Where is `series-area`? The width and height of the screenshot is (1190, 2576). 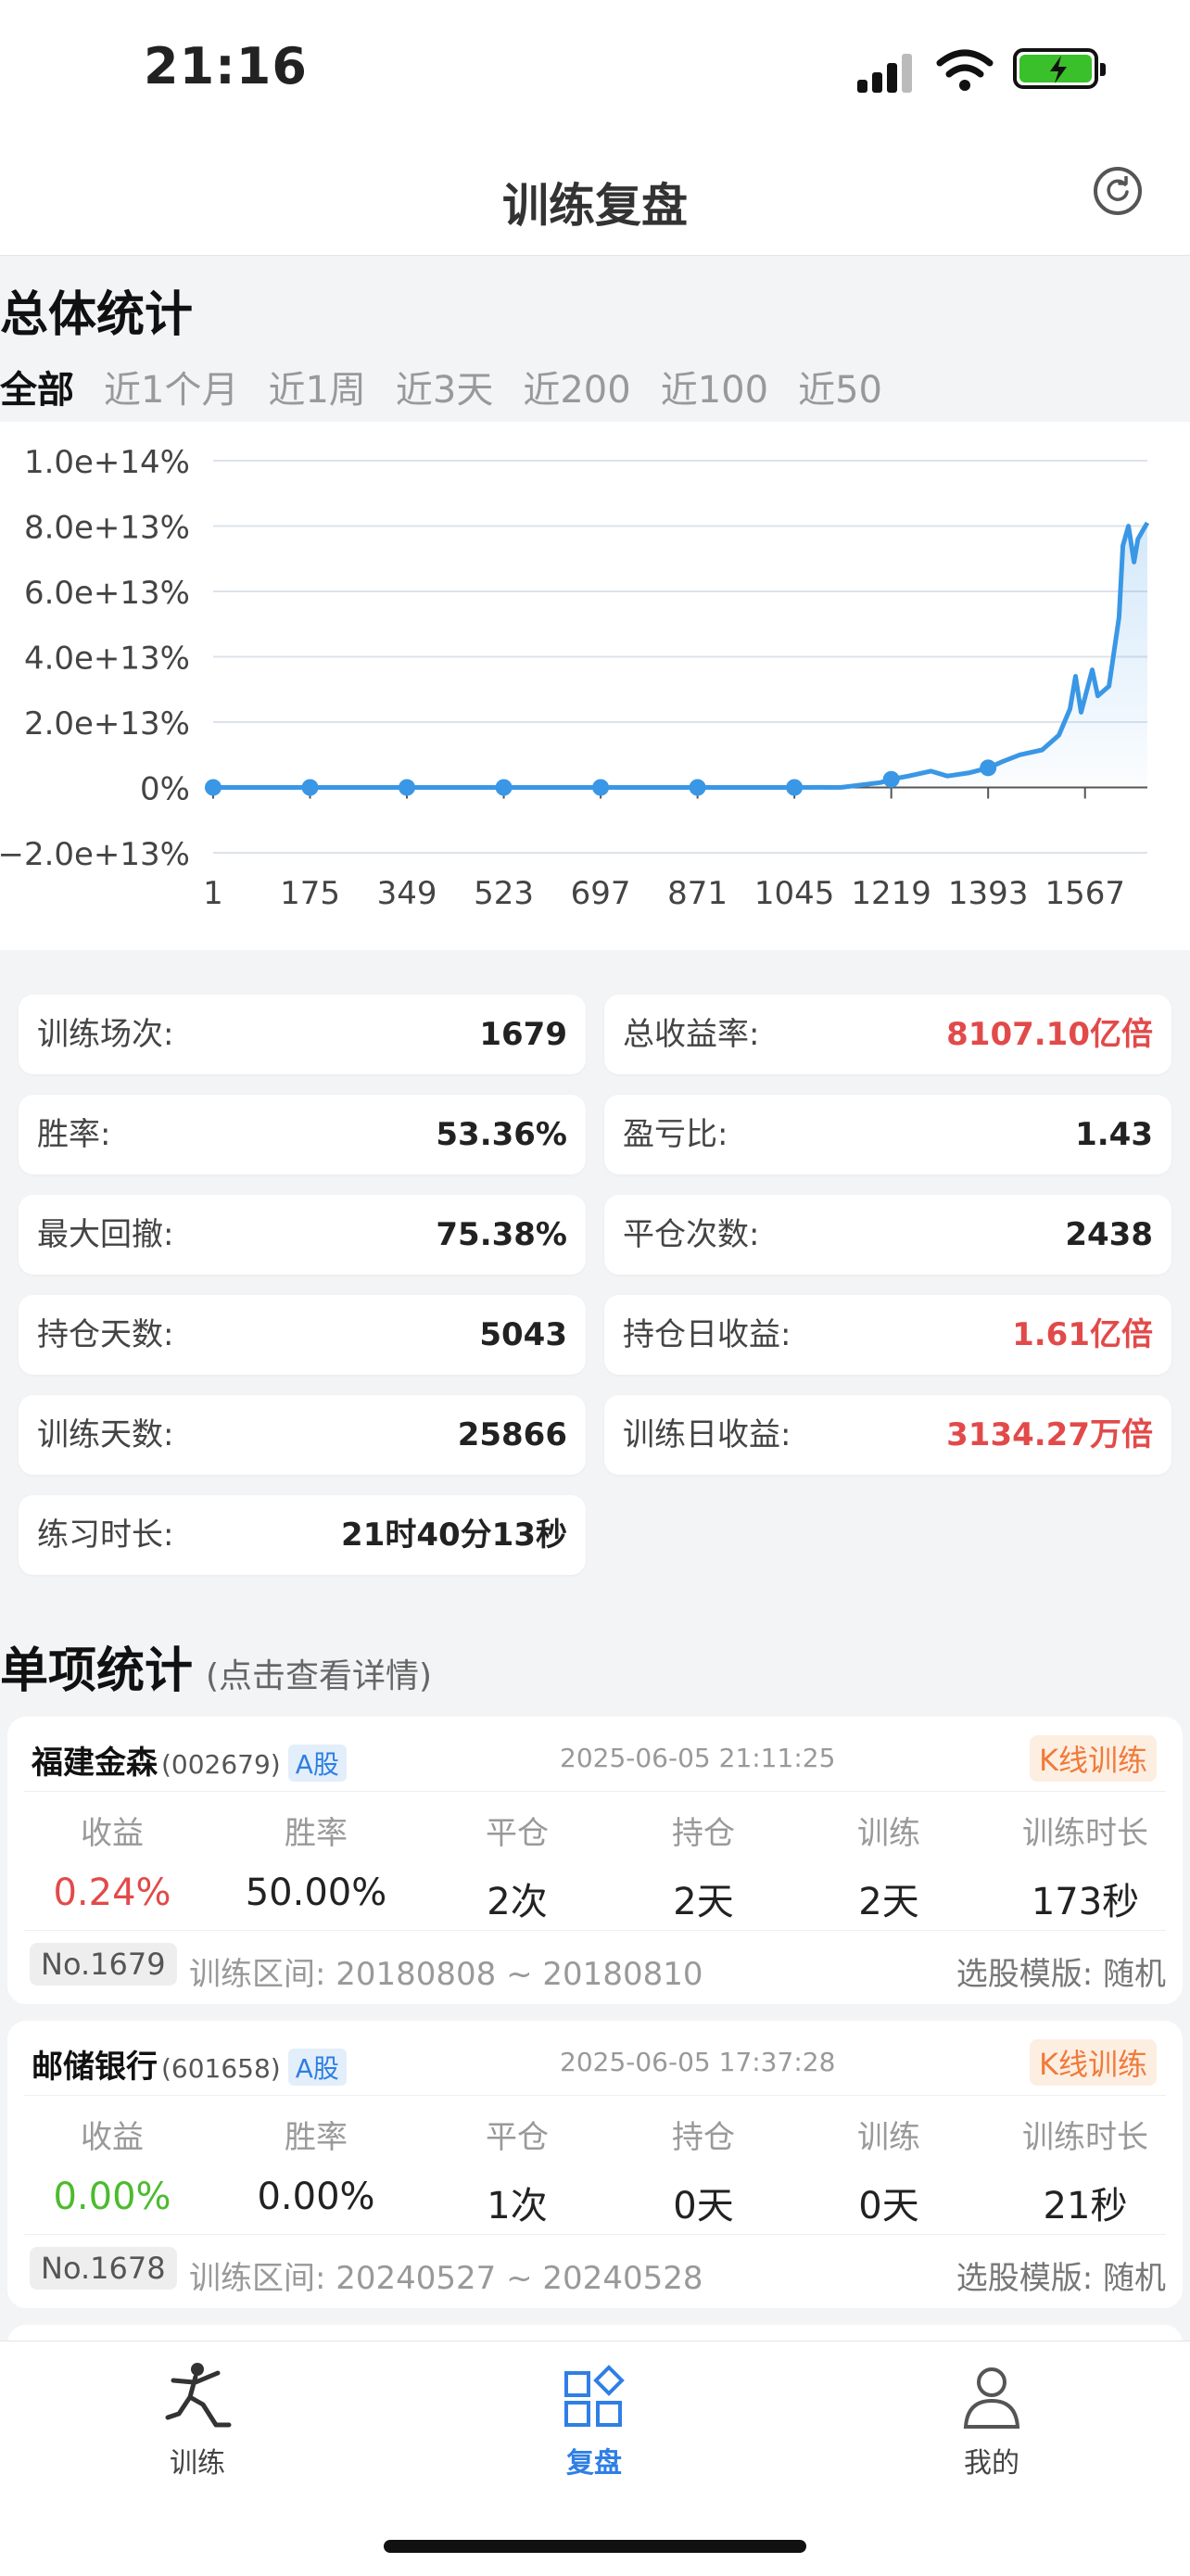
series-area is located at coordinates (680, 655).